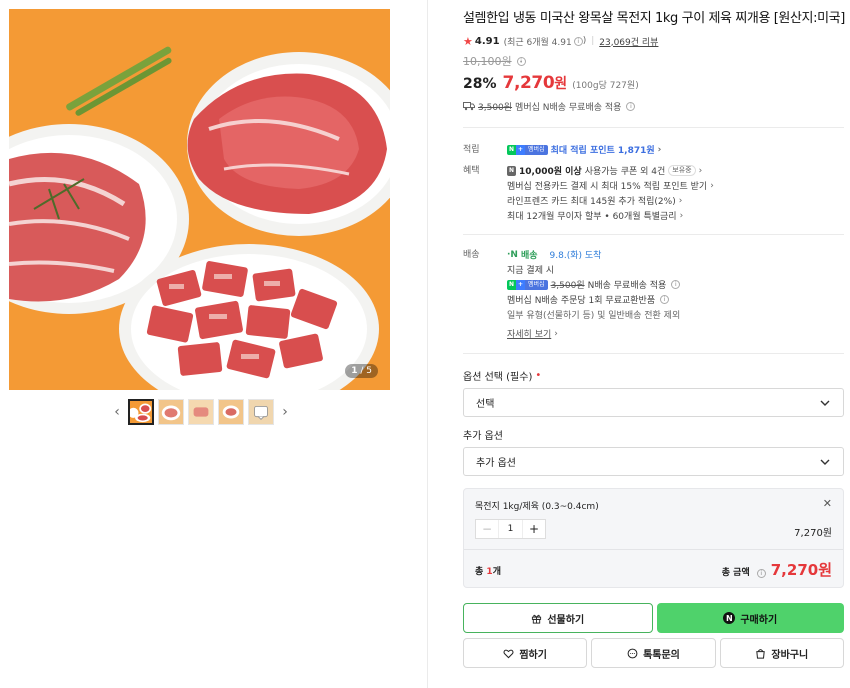 This screenshot has width=850, height=688. I want to click on quantity-value: 1, so click(510, 529).